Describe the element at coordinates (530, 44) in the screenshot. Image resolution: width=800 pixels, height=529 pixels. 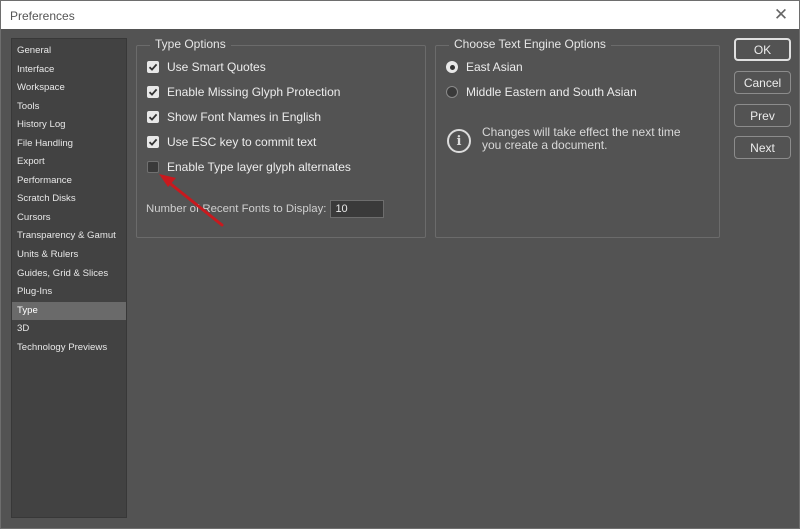
I see `text-engine-title: Choose Text Engine Options` at that location.